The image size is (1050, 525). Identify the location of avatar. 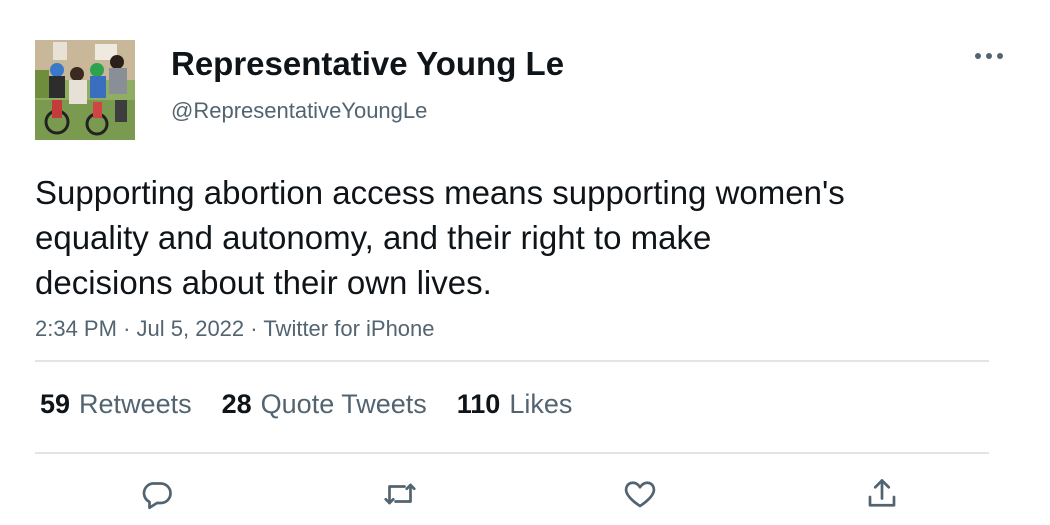
(85, 90).